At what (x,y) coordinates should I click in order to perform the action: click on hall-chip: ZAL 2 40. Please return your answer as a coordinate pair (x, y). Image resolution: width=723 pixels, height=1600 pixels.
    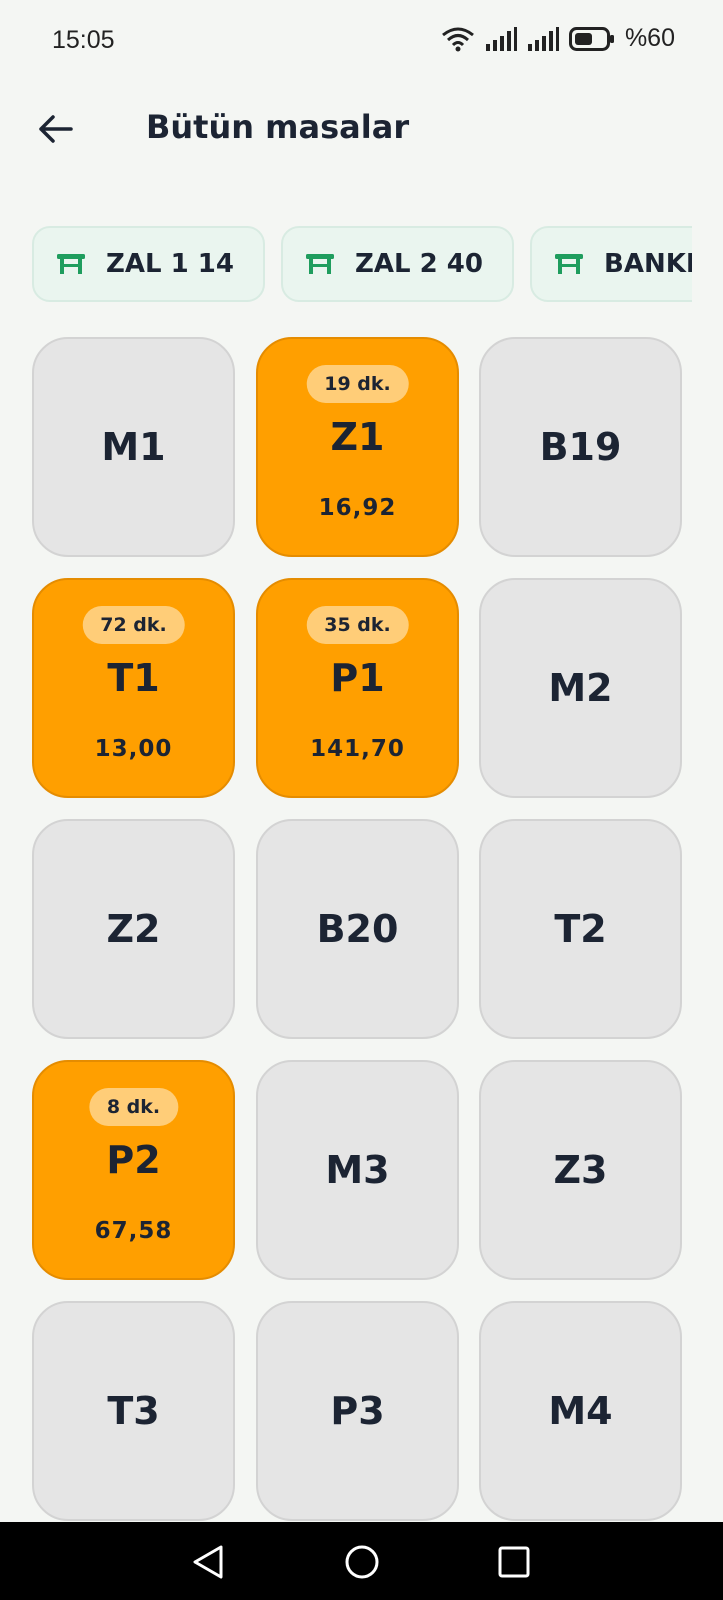
    Looking at the image, I should click on (397, 264).